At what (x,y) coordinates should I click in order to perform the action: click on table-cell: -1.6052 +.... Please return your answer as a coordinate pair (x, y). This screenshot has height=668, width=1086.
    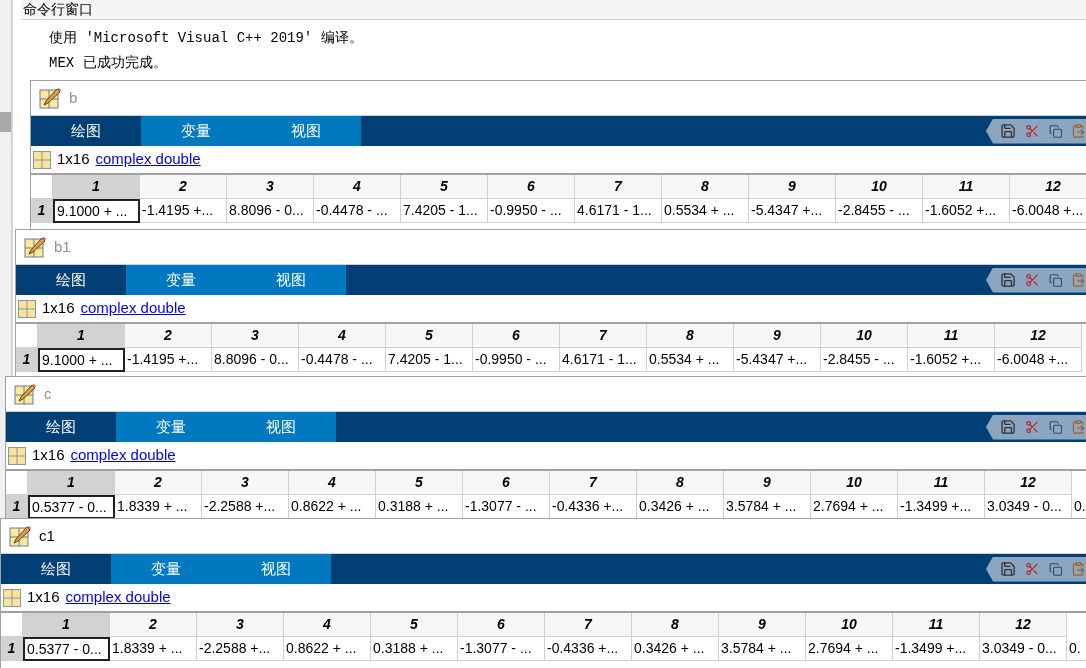
    Looking at the image, I should click on (951, 360).